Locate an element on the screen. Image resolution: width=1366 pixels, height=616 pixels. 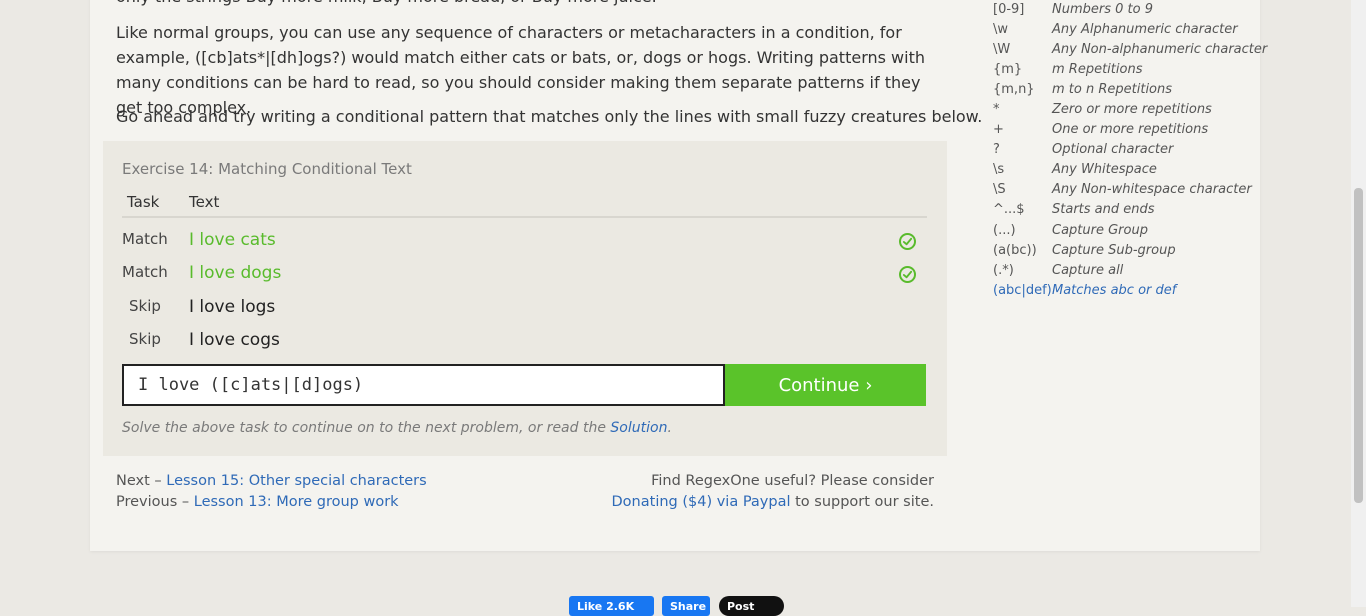
next-lesson-link: Lesson 15: Other special characters is located at coordinates (296, 481).